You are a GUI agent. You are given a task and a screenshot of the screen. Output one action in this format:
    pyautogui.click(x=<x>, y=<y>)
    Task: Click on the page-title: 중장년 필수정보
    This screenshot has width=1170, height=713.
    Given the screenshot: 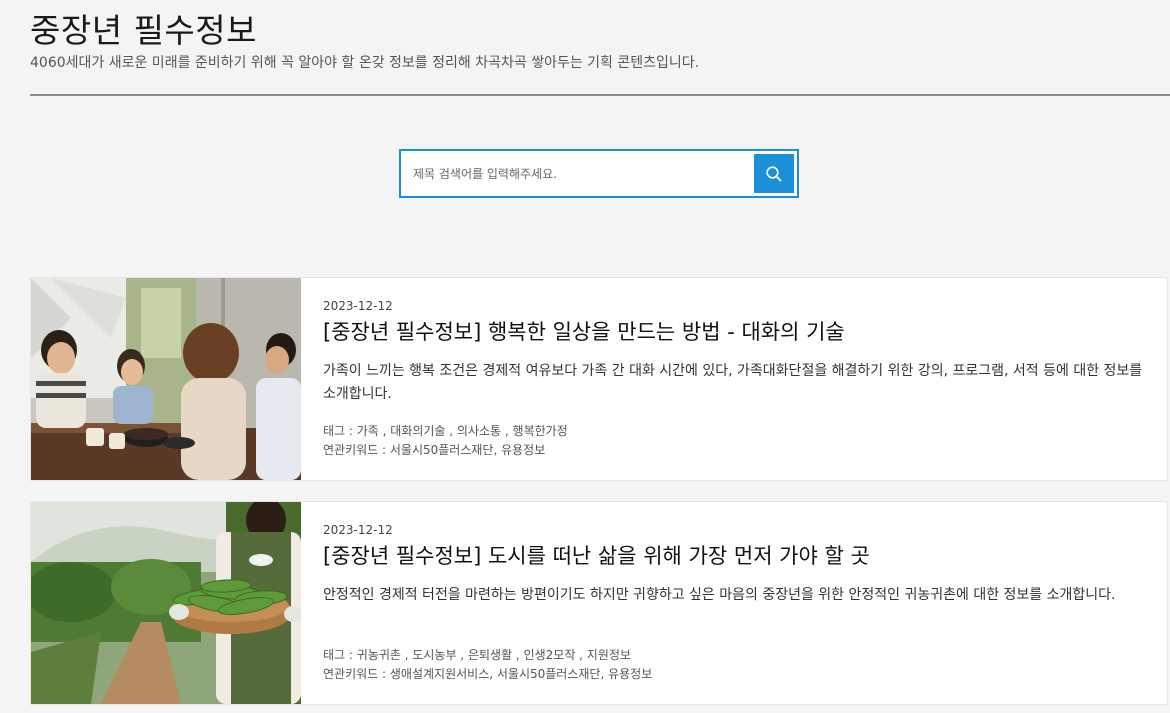 What is the action you would take?
    pyautogui.click(x=144, y=30)
    